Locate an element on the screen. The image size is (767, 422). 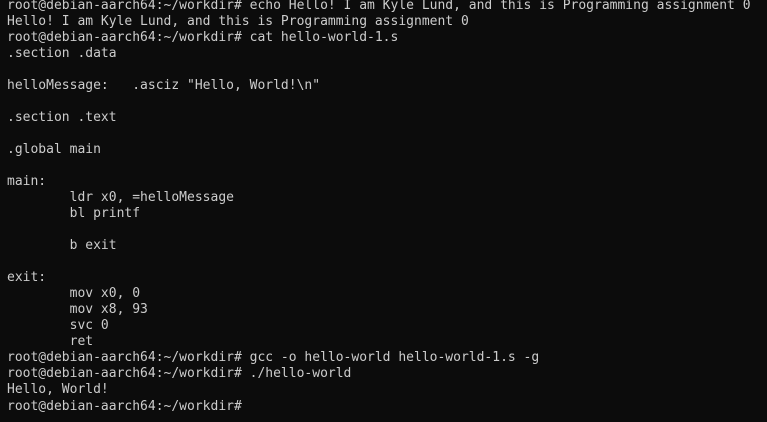
terminal-line: ldr x0, =helloMessage is located at coordinates (120, 197).